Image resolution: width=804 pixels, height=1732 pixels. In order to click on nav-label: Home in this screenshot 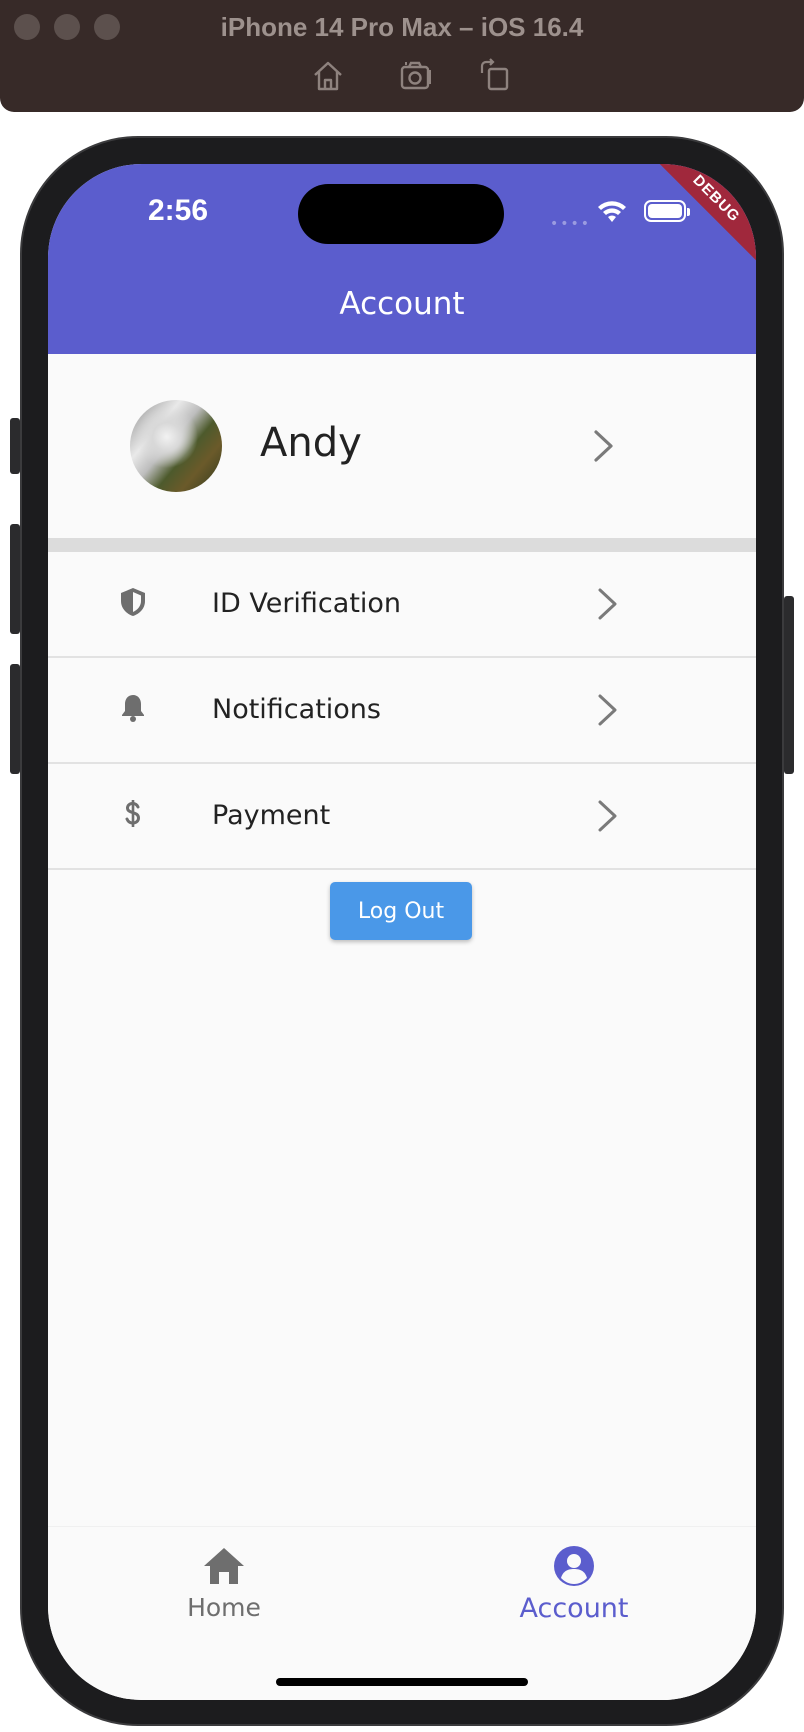, I will do `click(224, 1607)`.